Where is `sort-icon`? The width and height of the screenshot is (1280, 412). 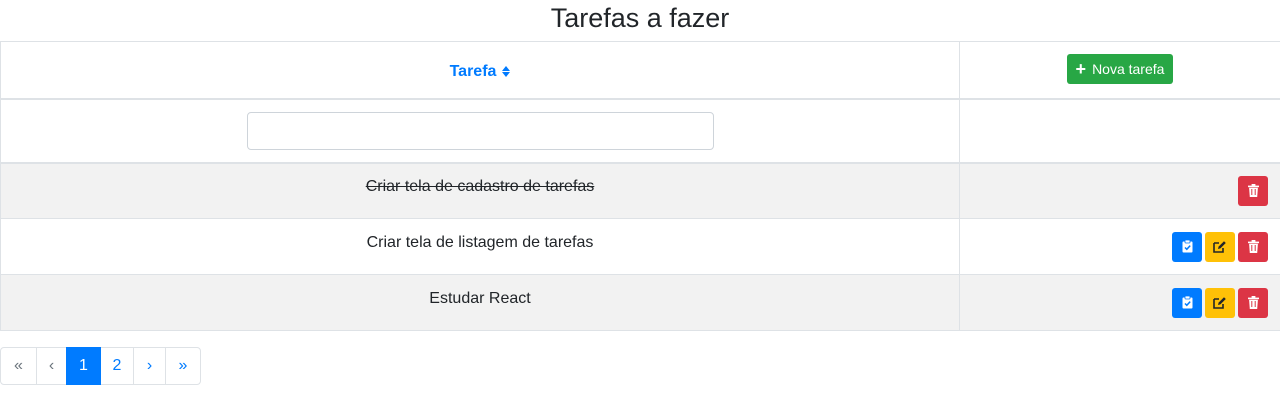
sort-icon is located at coordinates (506, 72).